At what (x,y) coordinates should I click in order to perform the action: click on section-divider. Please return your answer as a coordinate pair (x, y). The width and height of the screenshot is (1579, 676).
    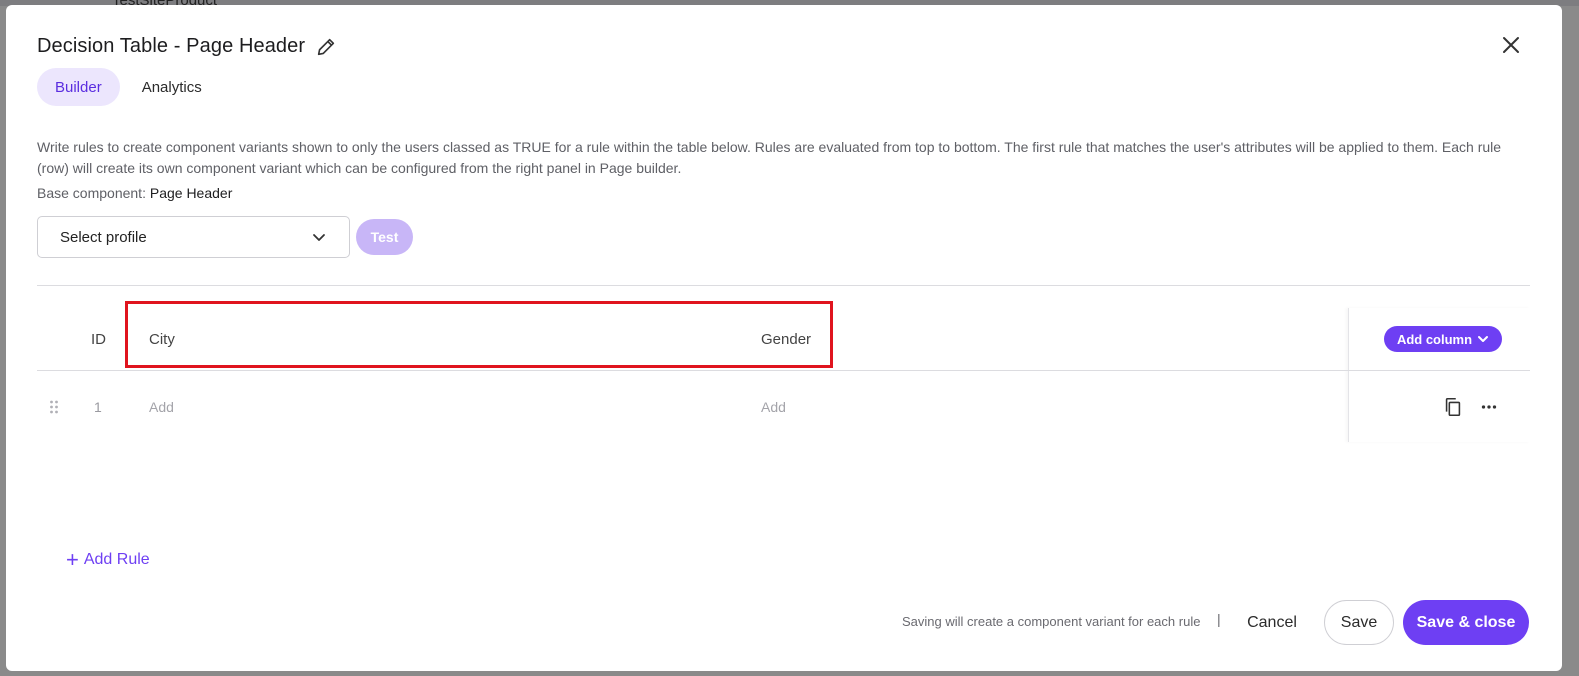
    Looking at the image, I should click on (783, 285).